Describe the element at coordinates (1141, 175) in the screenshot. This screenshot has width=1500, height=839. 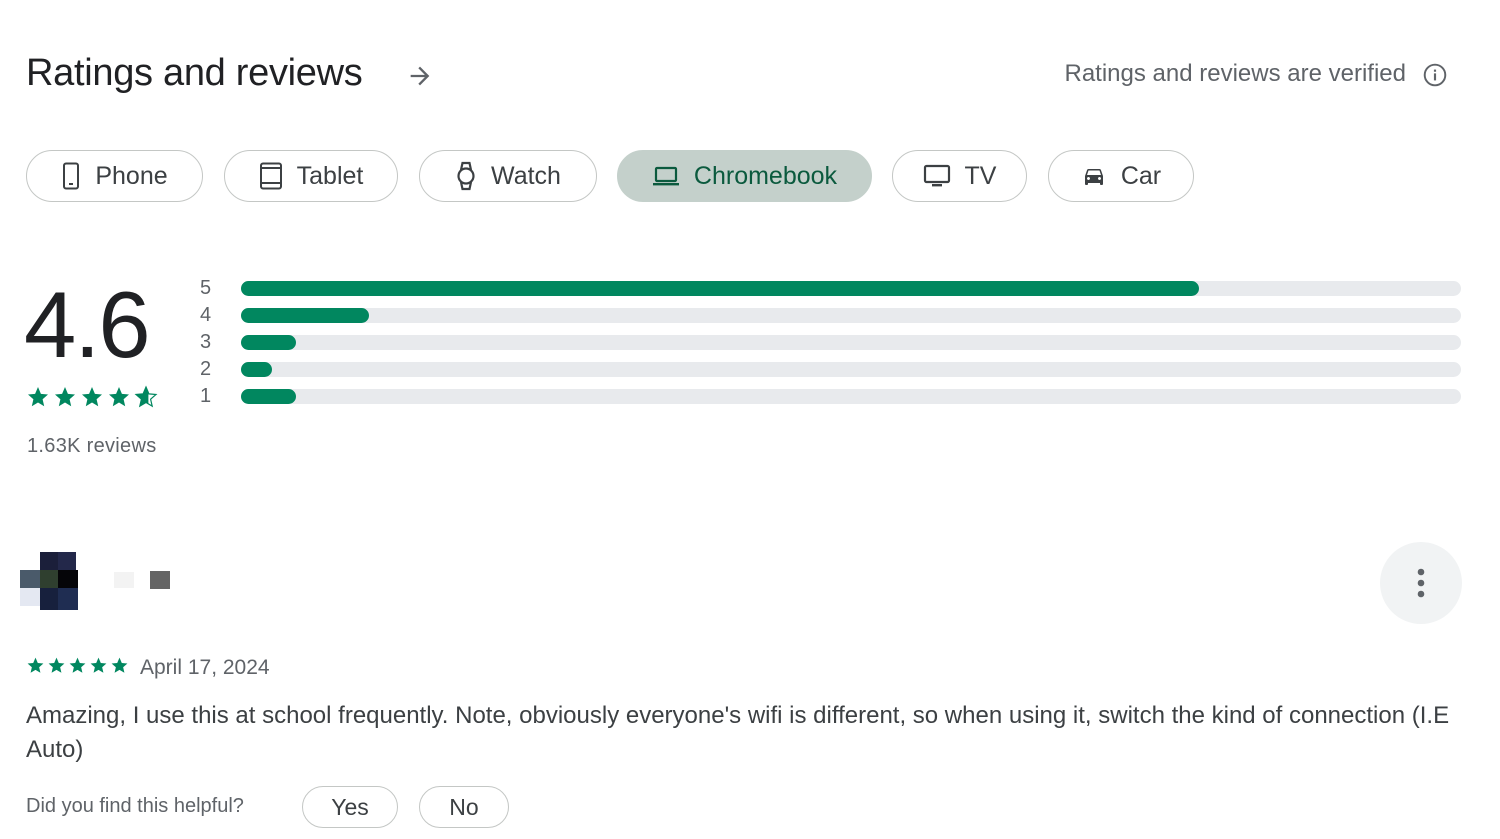
I see `chip-label: Car` at that location.